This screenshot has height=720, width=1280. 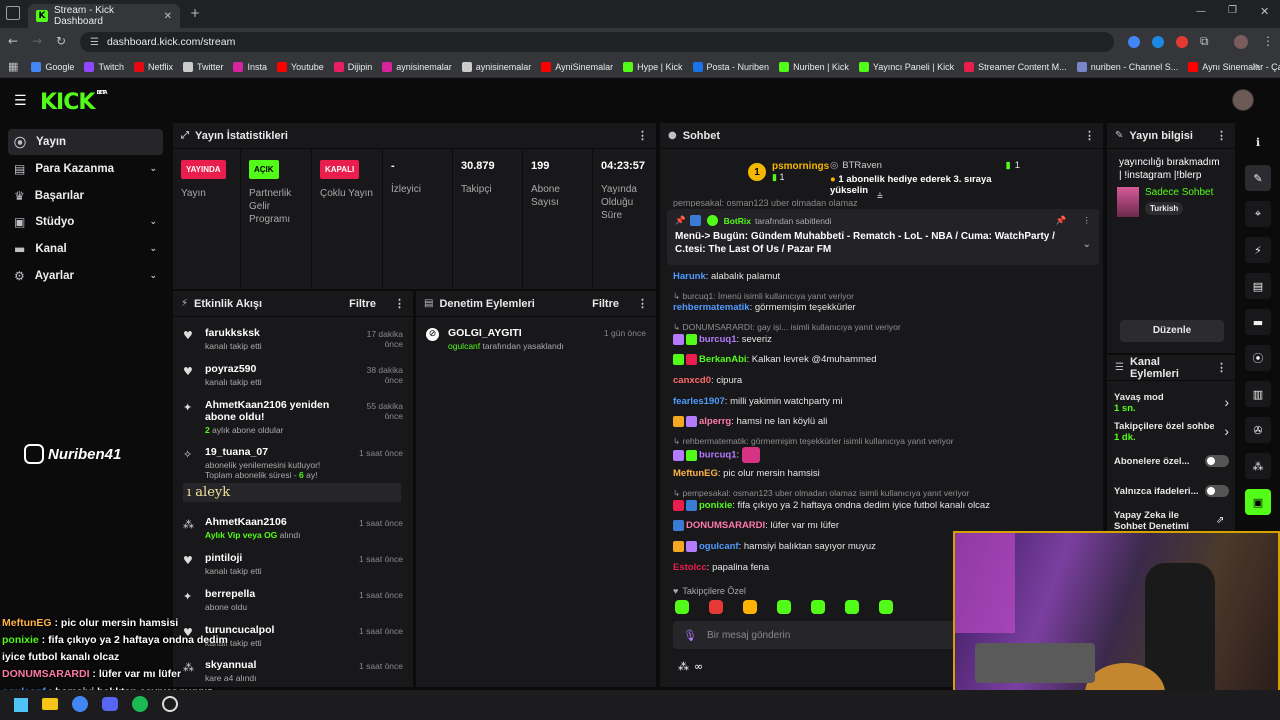 What do you see at coordinates (250, 66) in the screenshot?
I see `bookmark-item: Insta` at bounding box center [250, 66].